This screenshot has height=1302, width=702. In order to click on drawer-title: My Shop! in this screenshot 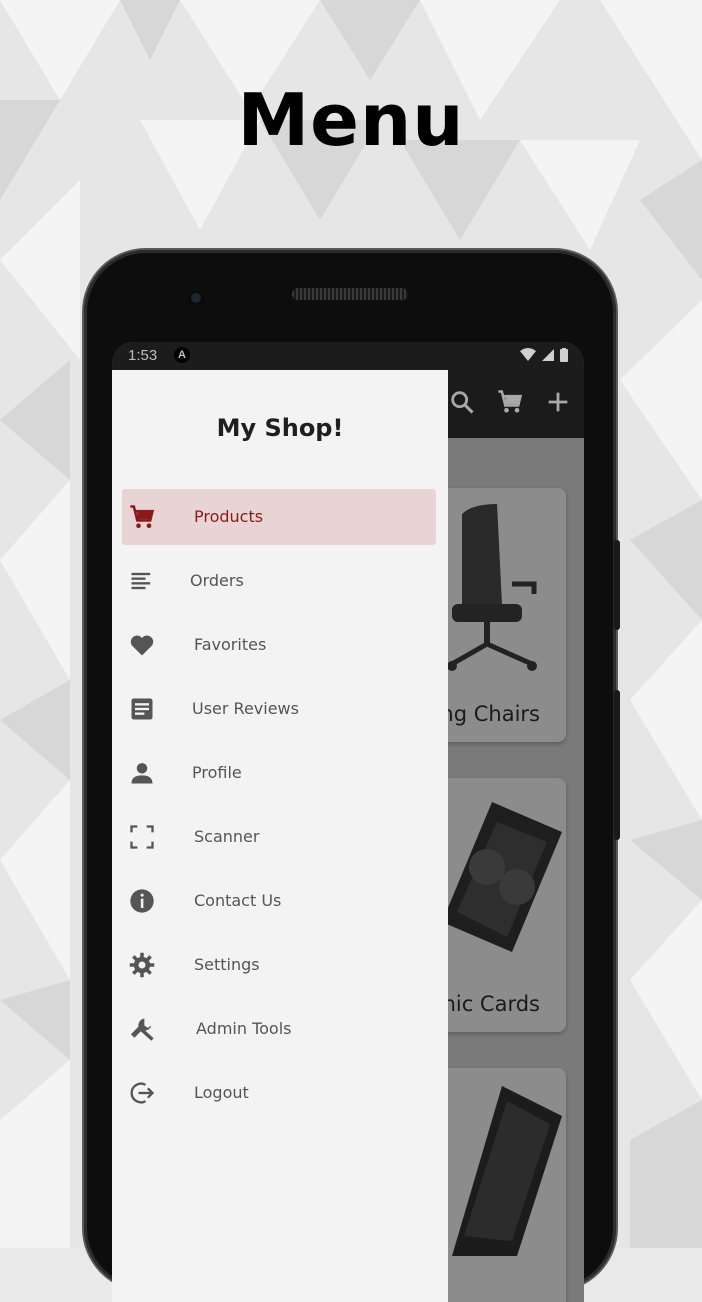, I will do `click(280, 428)`.